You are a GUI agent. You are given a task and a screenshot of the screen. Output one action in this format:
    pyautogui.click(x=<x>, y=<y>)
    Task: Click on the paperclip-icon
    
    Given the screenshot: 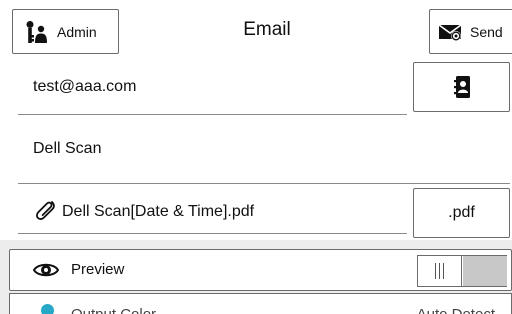 What is the action you would take?
    pyautogui.click(x=47, y=213)
    